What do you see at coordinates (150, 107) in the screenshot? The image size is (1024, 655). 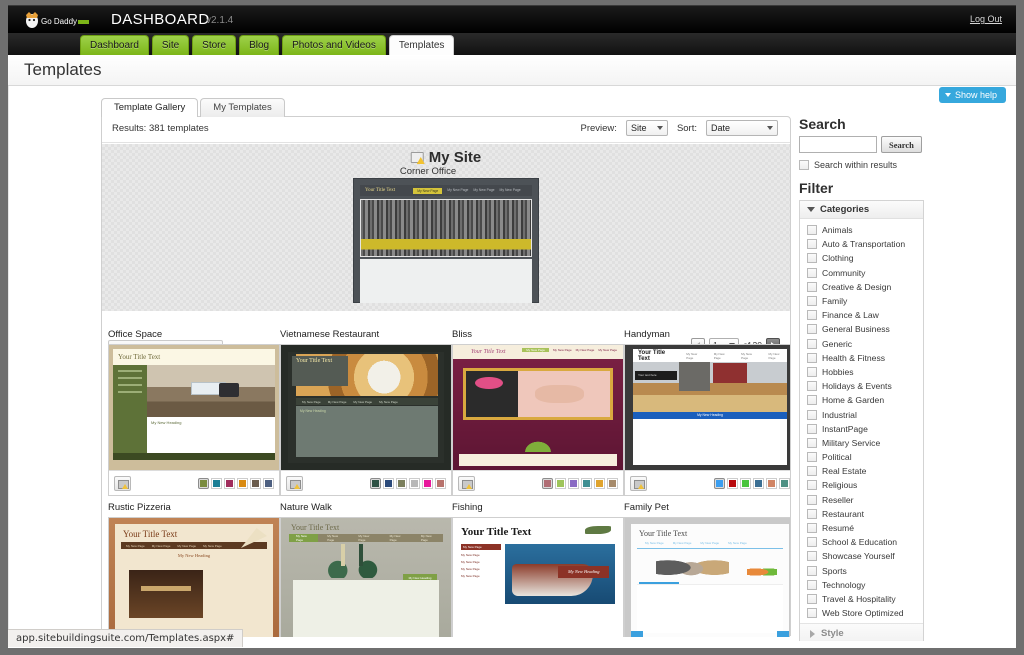 I see `tab-template-gallery: Template Gallery` at bounding box center [150, 107].